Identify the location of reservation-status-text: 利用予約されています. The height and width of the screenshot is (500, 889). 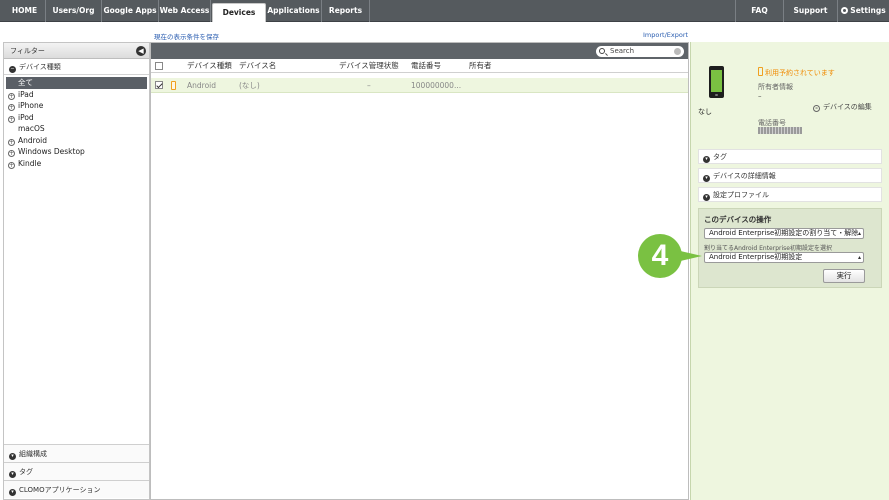
(800, 73).